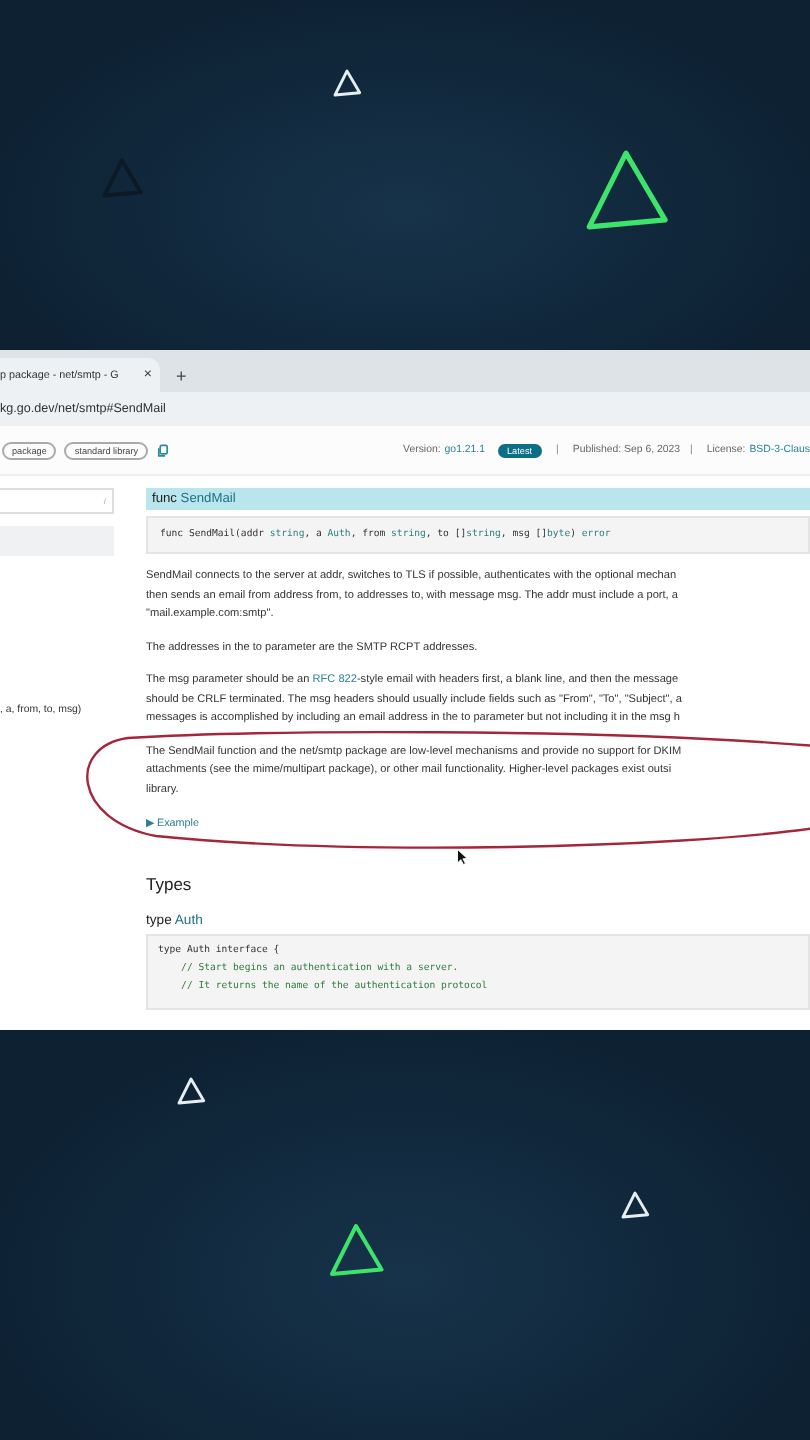  What do you see at coordinates (163, 450) in the screenshot?
I see `copy-icon` at bounding box center [163, 450].